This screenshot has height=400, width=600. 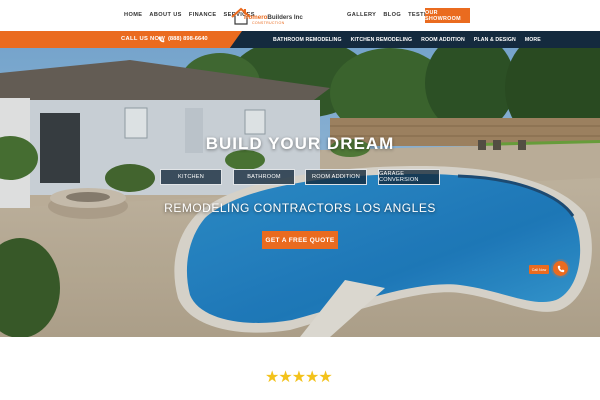 What do you see at coordinates (300, 240) in the screenshot?
I see `free-quote-button: GET A FREE QUOTE` at bounding box center [300, 240].